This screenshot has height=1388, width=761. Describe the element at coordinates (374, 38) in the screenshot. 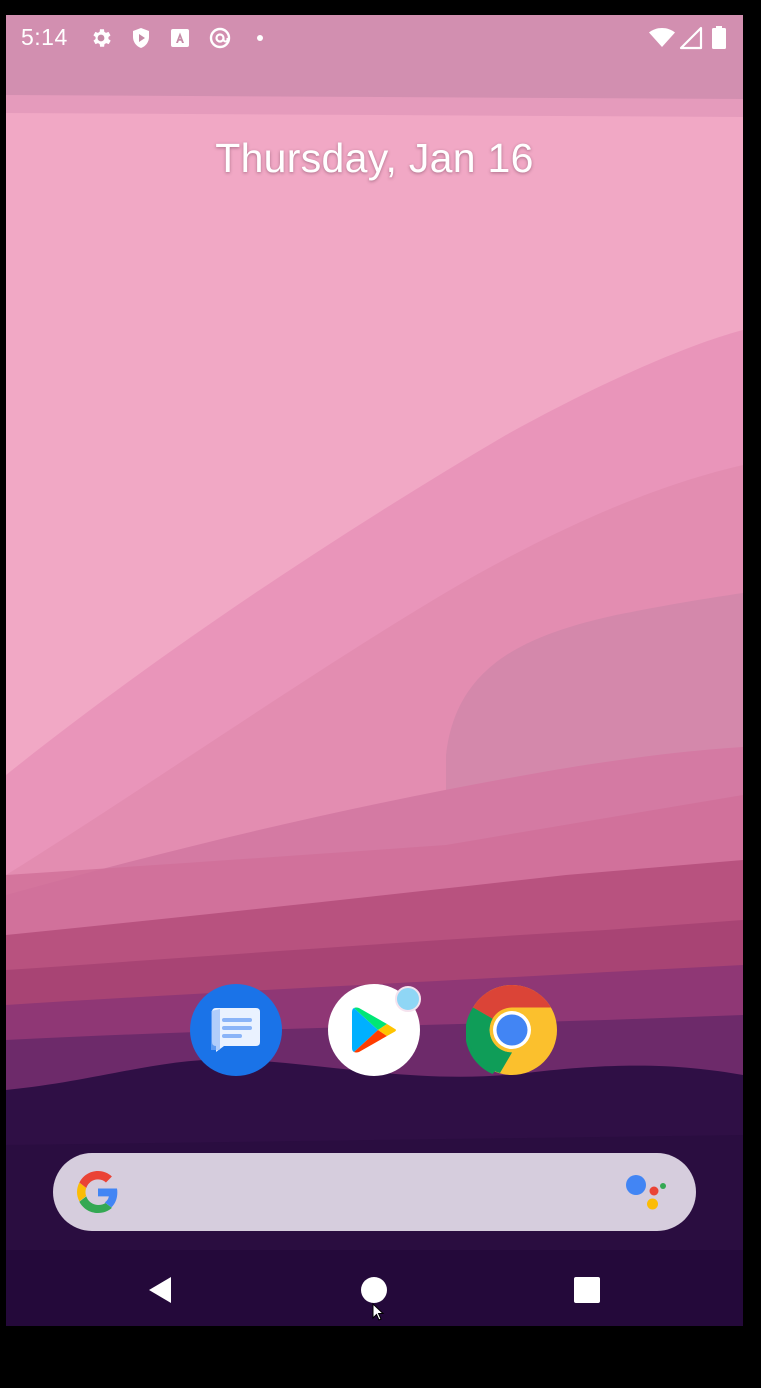

I see `status-bar: 5:14` at that location.